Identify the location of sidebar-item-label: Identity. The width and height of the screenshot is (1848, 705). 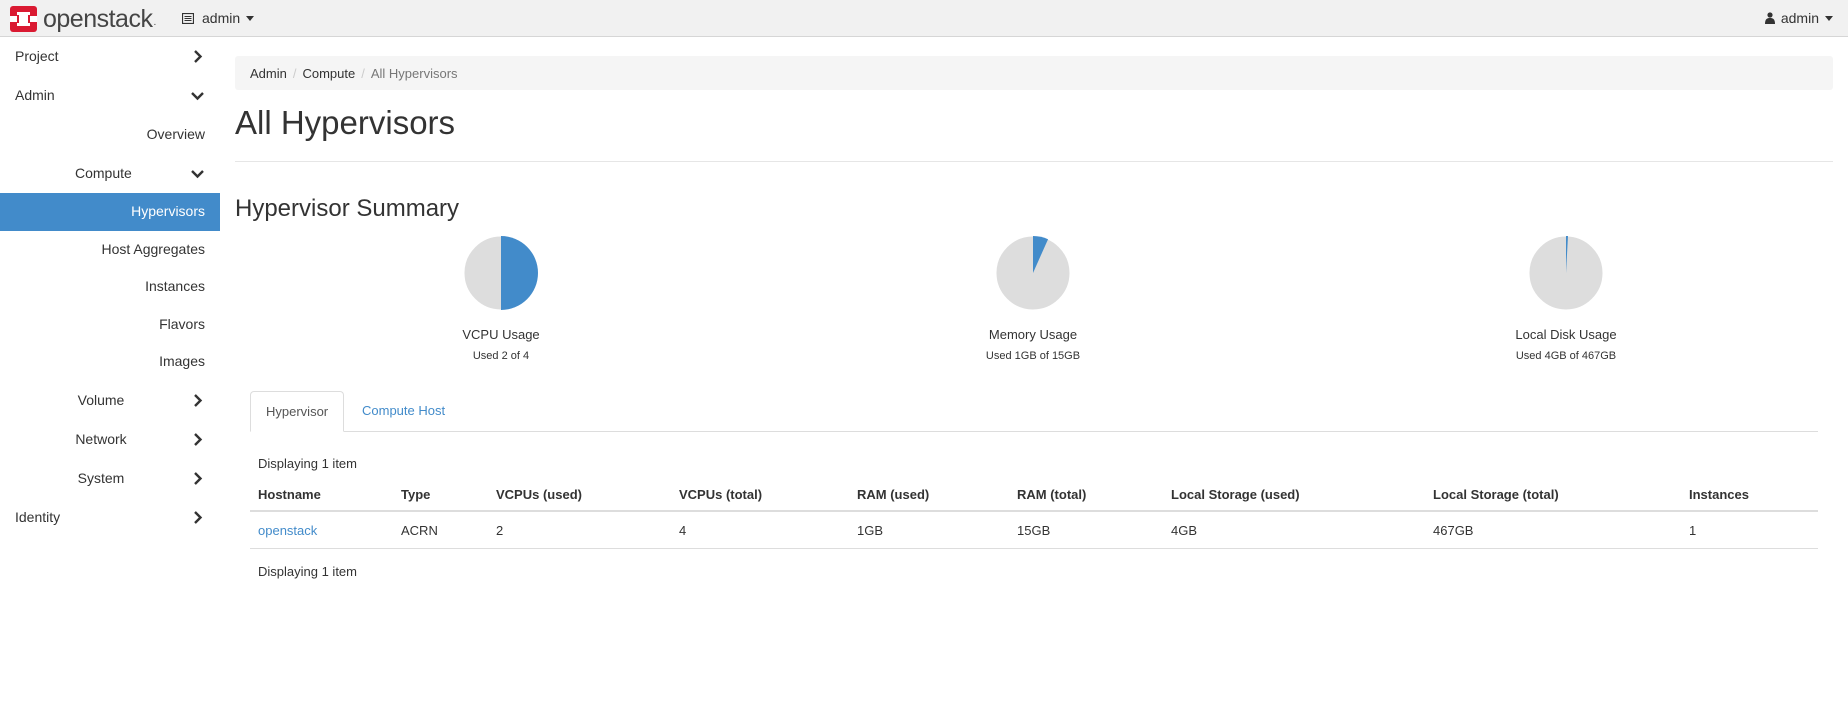
(38, 516).